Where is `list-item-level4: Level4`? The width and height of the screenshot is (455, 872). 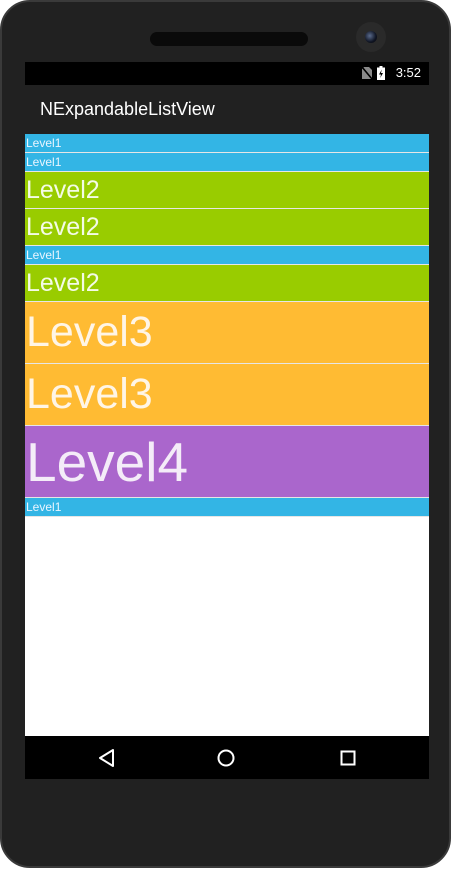 list-item-level4: Level4 is located at coordinates (227, 462).